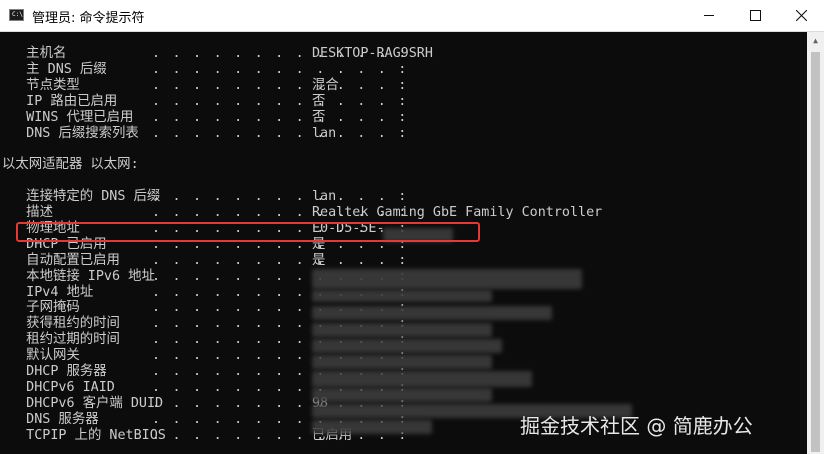  What do you see at coordinates (70, 133) in the screenshot?
I see `console-line-label: DNS 后缀搜索列表` at bounding box center [70, 133].